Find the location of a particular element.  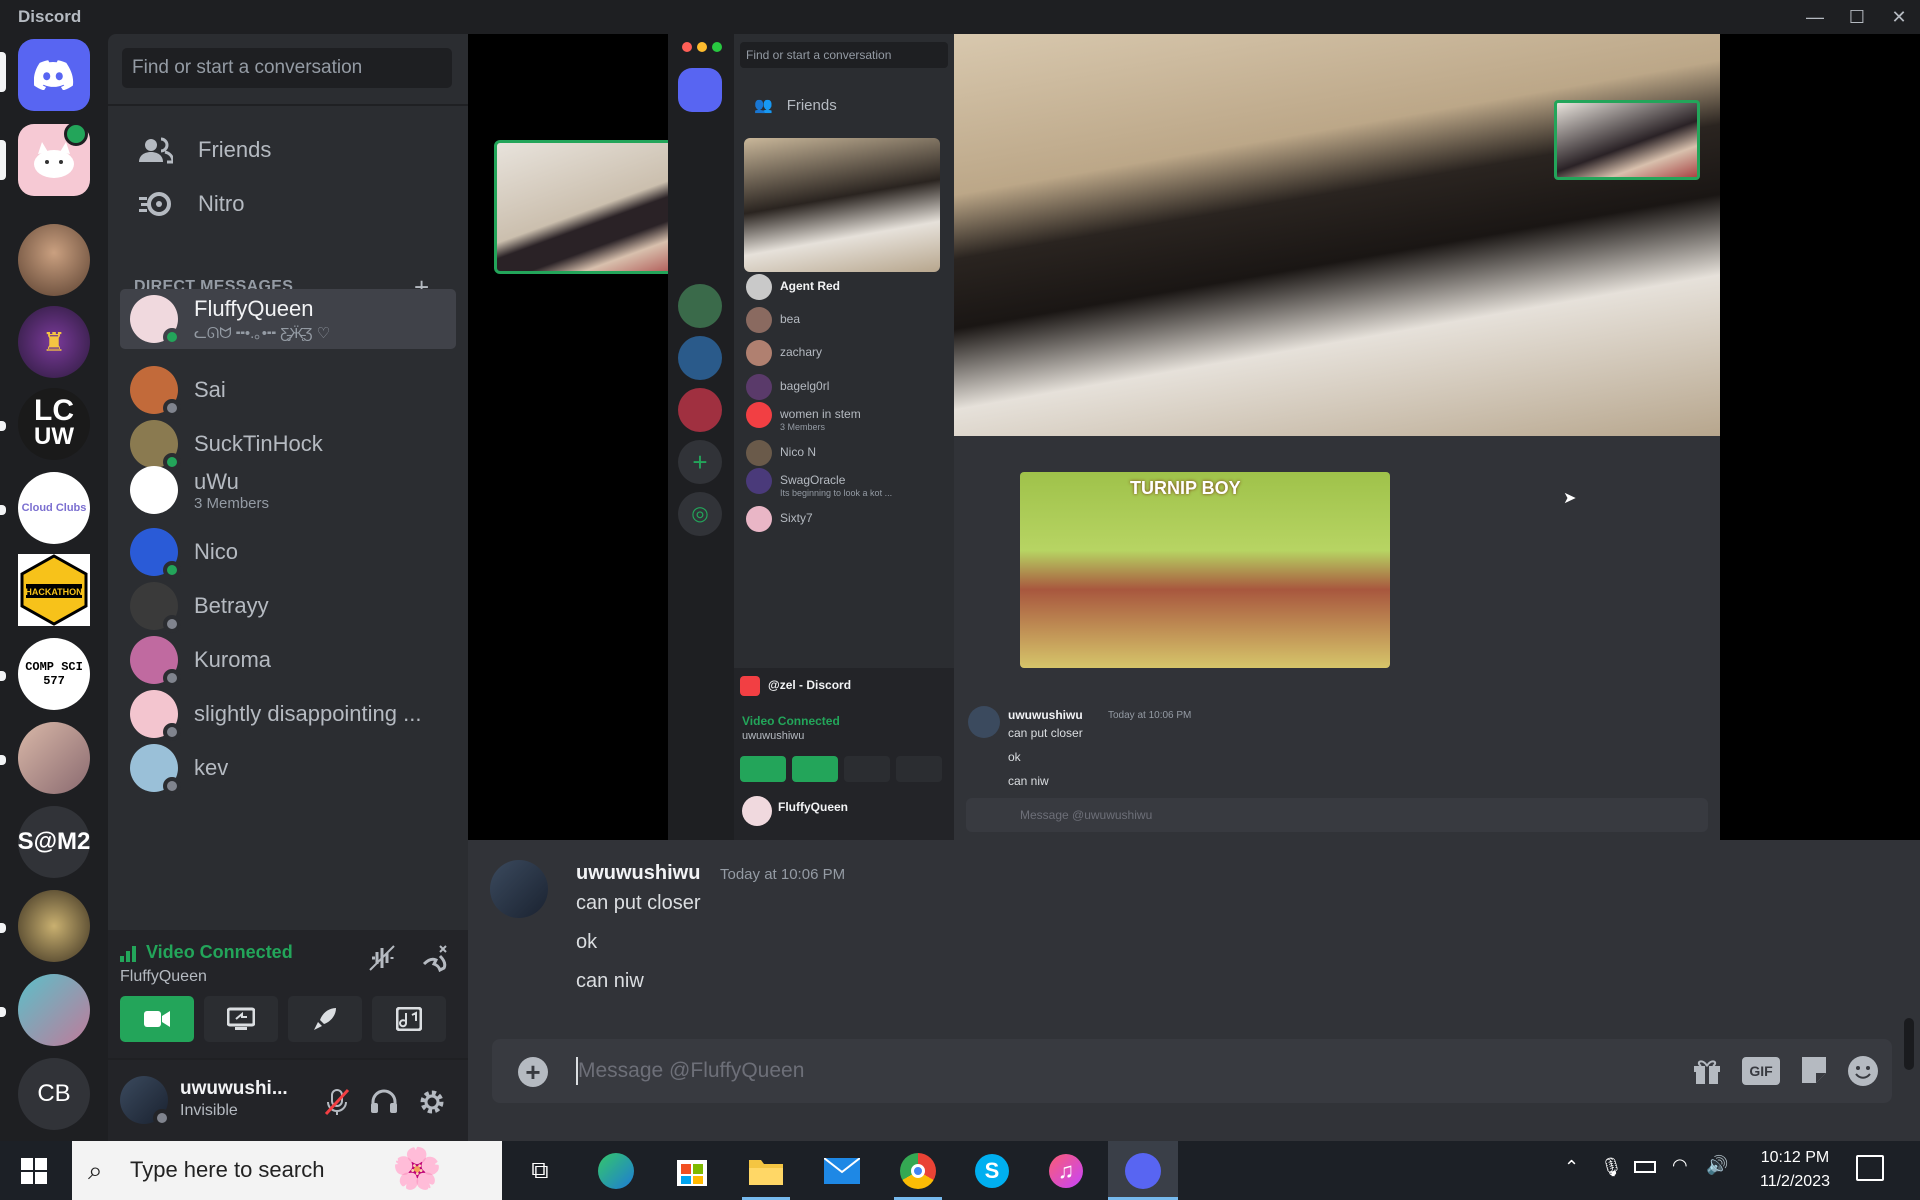

flowers-decoration-icon: 🌸 is located at coordinates (417, 1169).